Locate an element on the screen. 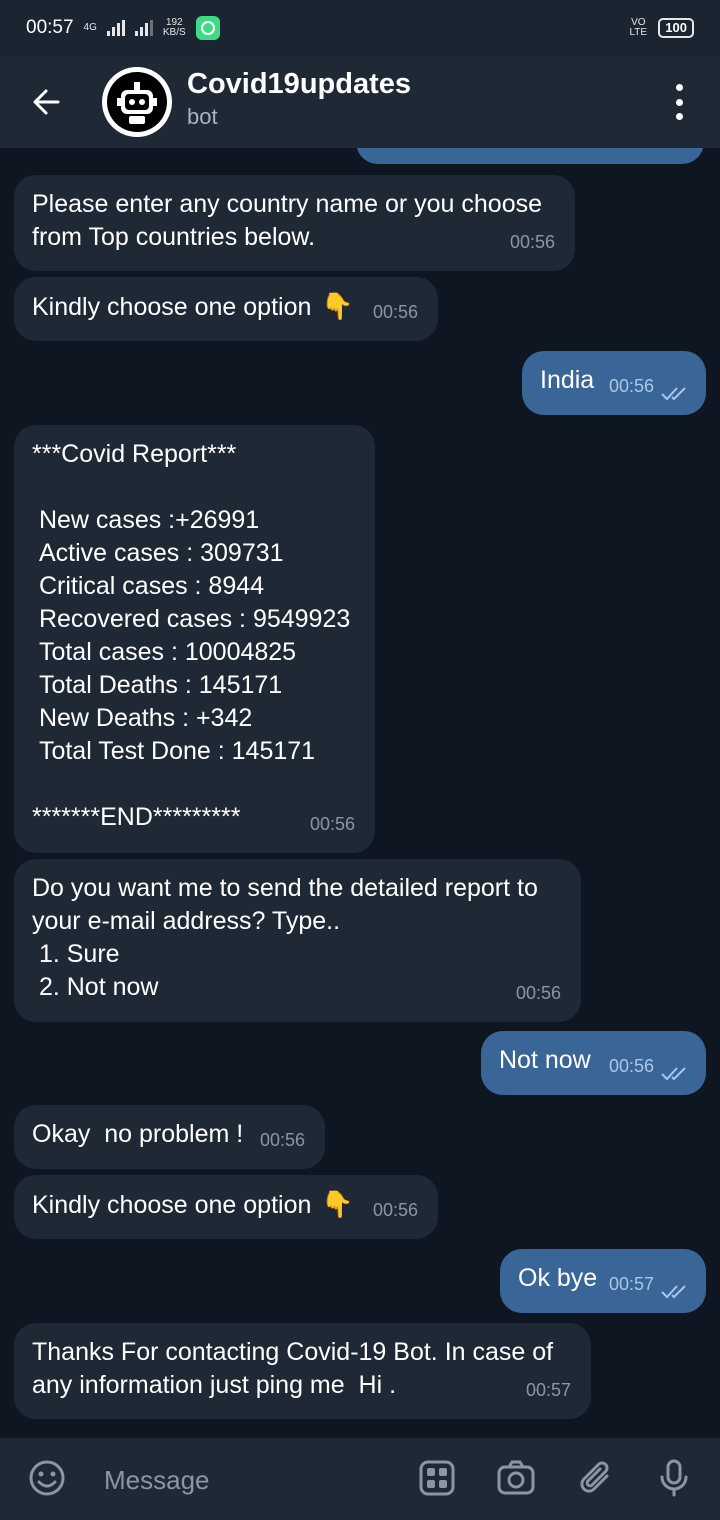 The image size is (720, 1520). message-text: India is located at coordinates (567, 380).